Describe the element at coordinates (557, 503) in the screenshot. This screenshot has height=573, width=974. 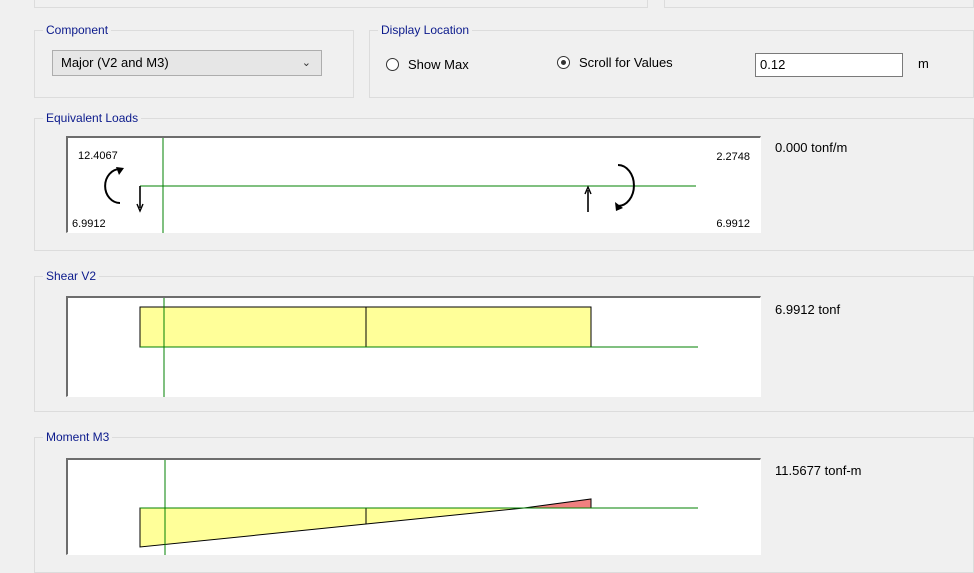
I see `moment-positive-region` at that location.